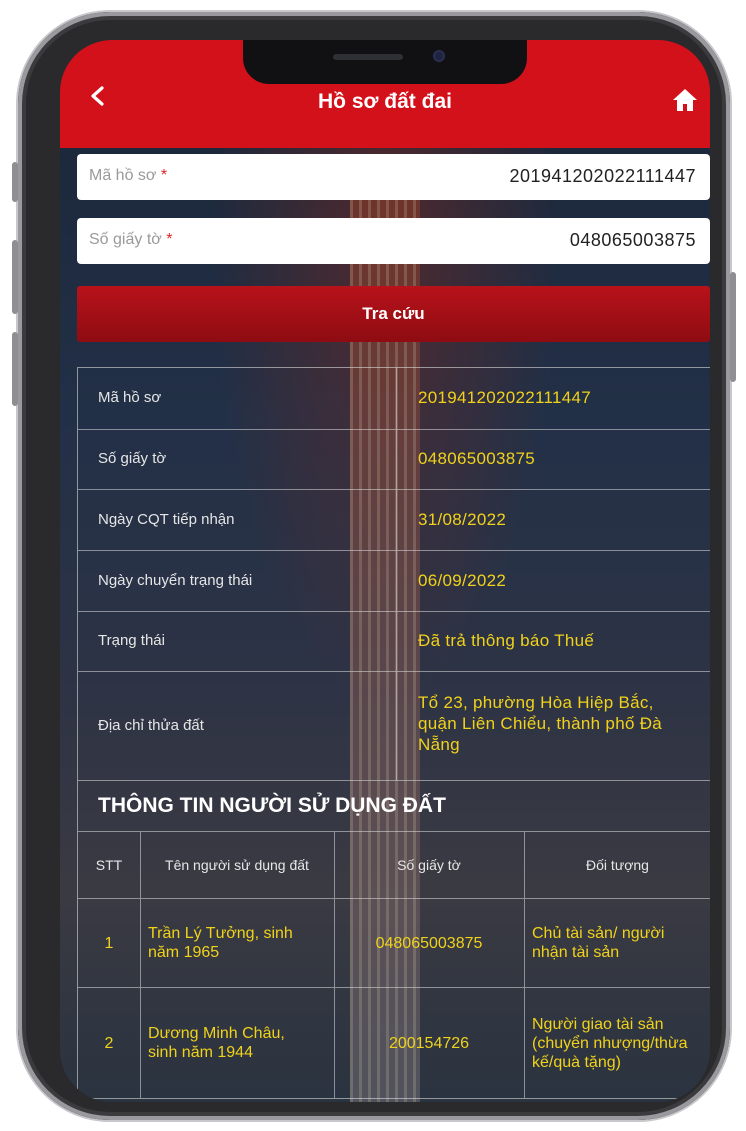 The image size is (746, 1131). What do you see at coordinates (685, 102) in the screenshot?
I see `home-icon` at bounding box center [685, 102].